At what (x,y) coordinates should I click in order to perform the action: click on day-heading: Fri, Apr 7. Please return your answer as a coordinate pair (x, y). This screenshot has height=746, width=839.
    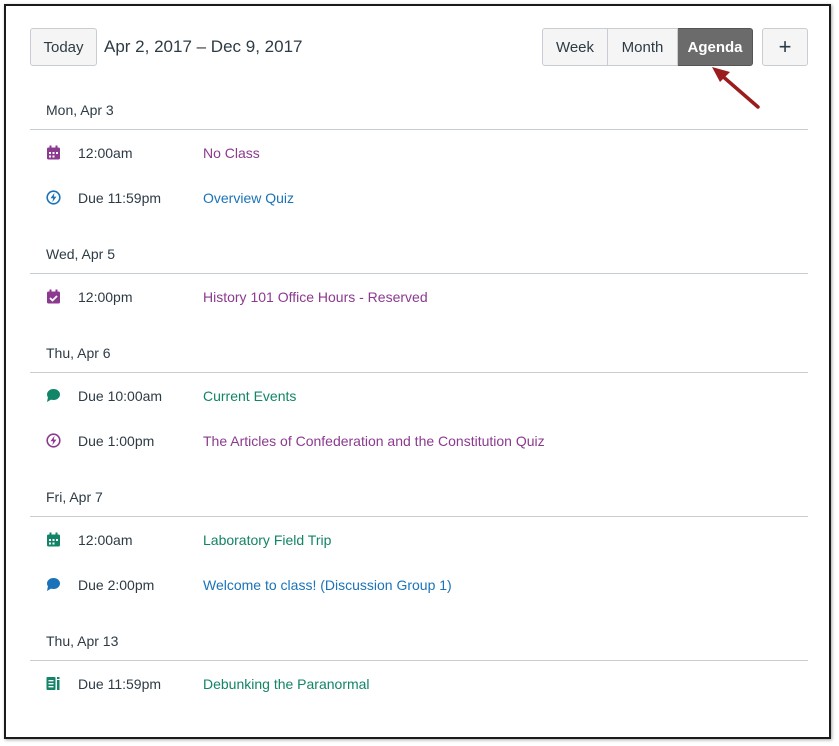
    Looking at the image, I should click on (419, 500).